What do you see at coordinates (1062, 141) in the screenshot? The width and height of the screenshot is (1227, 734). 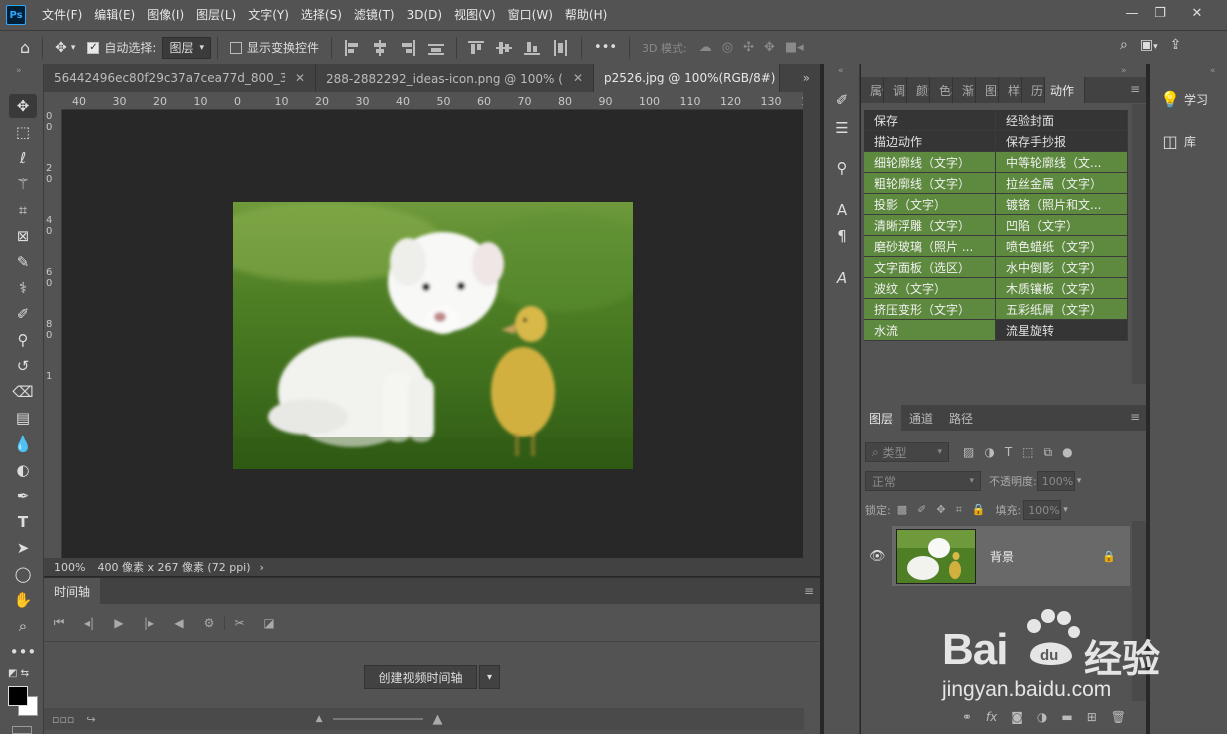 I see `action-button: 保存手抄报` at bounding box center [1062, 141].